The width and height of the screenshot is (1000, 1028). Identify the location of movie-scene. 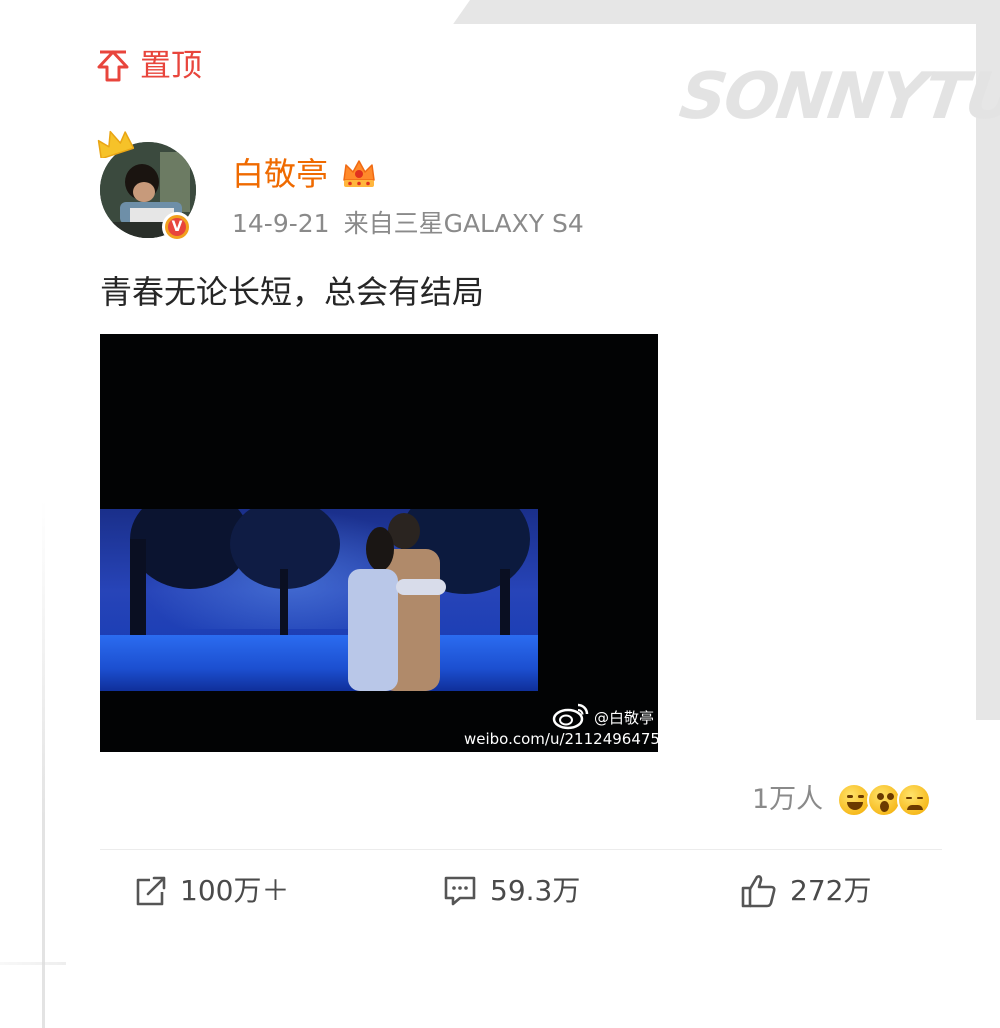
(319, 600).